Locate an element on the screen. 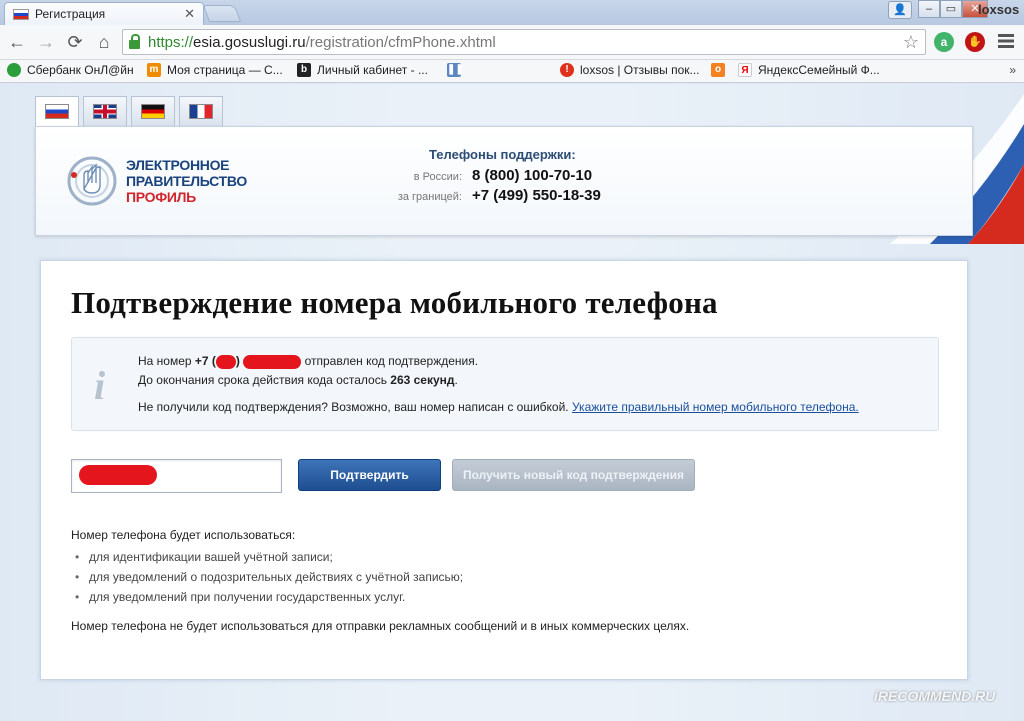  back-arrow-icon: ← is located at coordinates (17, 42).